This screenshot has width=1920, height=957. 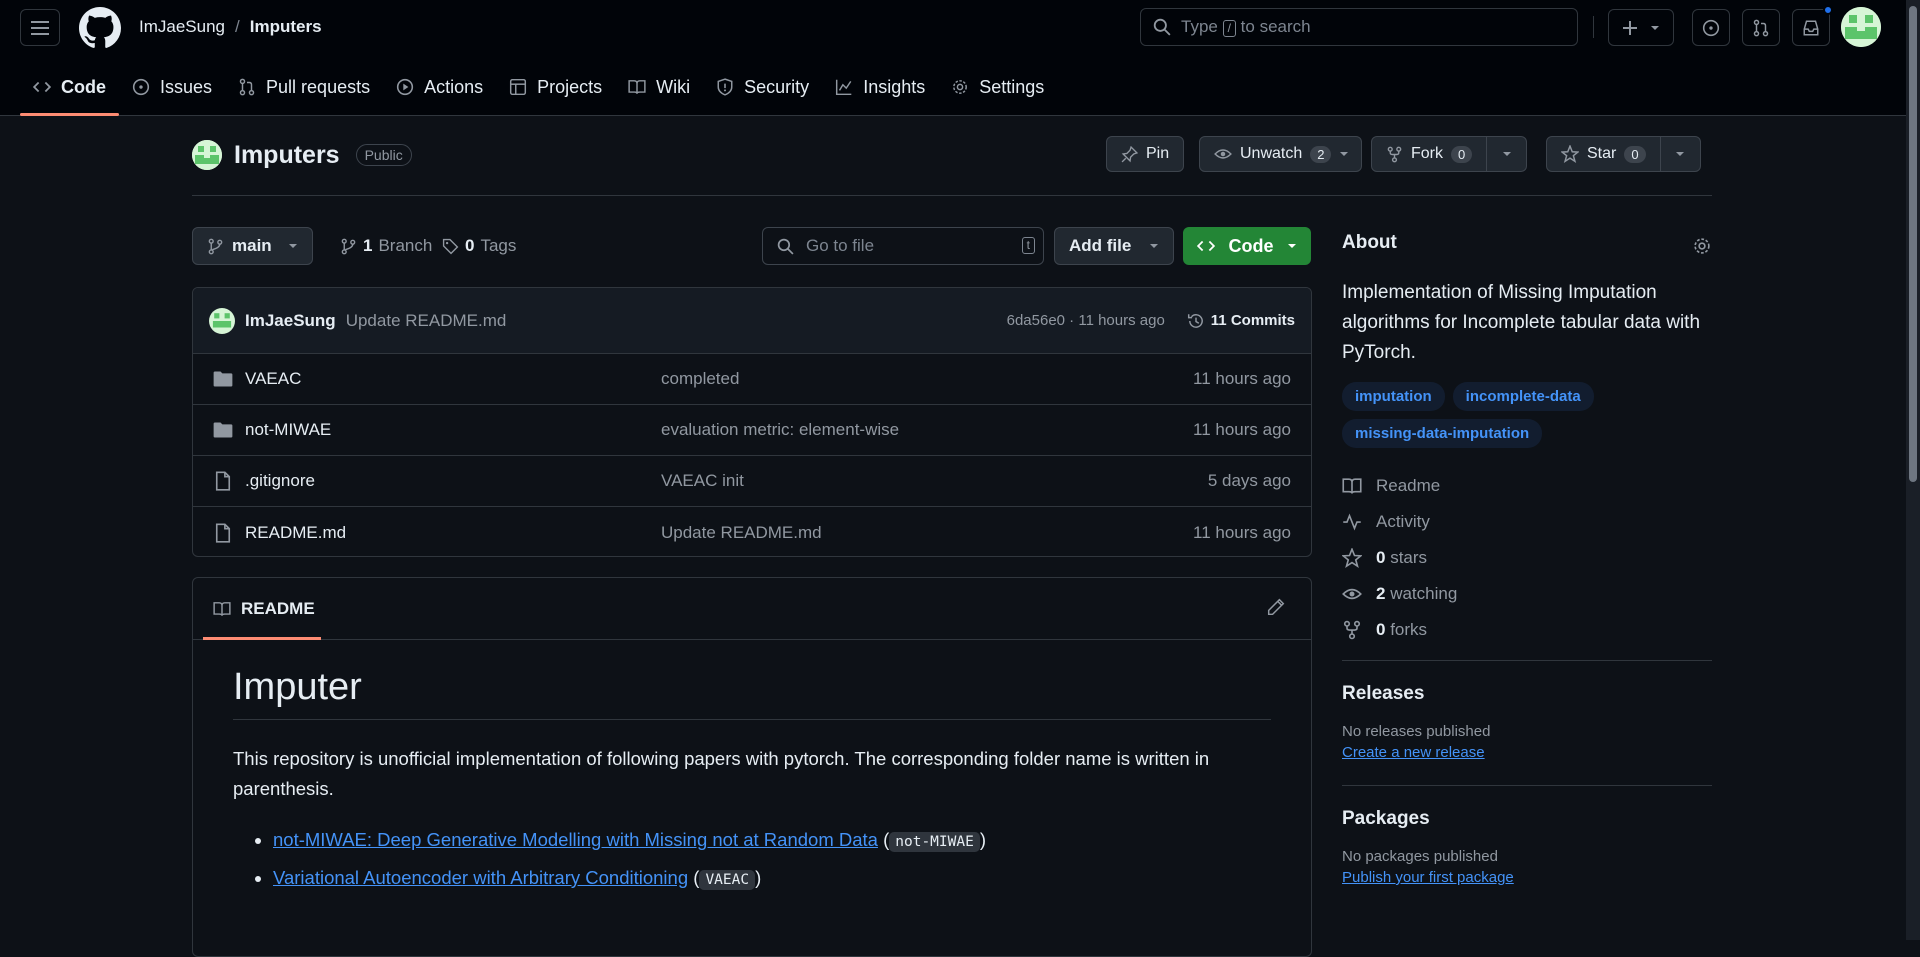 I want to click on star-button: Star 0, so click(x=1623, y=154).